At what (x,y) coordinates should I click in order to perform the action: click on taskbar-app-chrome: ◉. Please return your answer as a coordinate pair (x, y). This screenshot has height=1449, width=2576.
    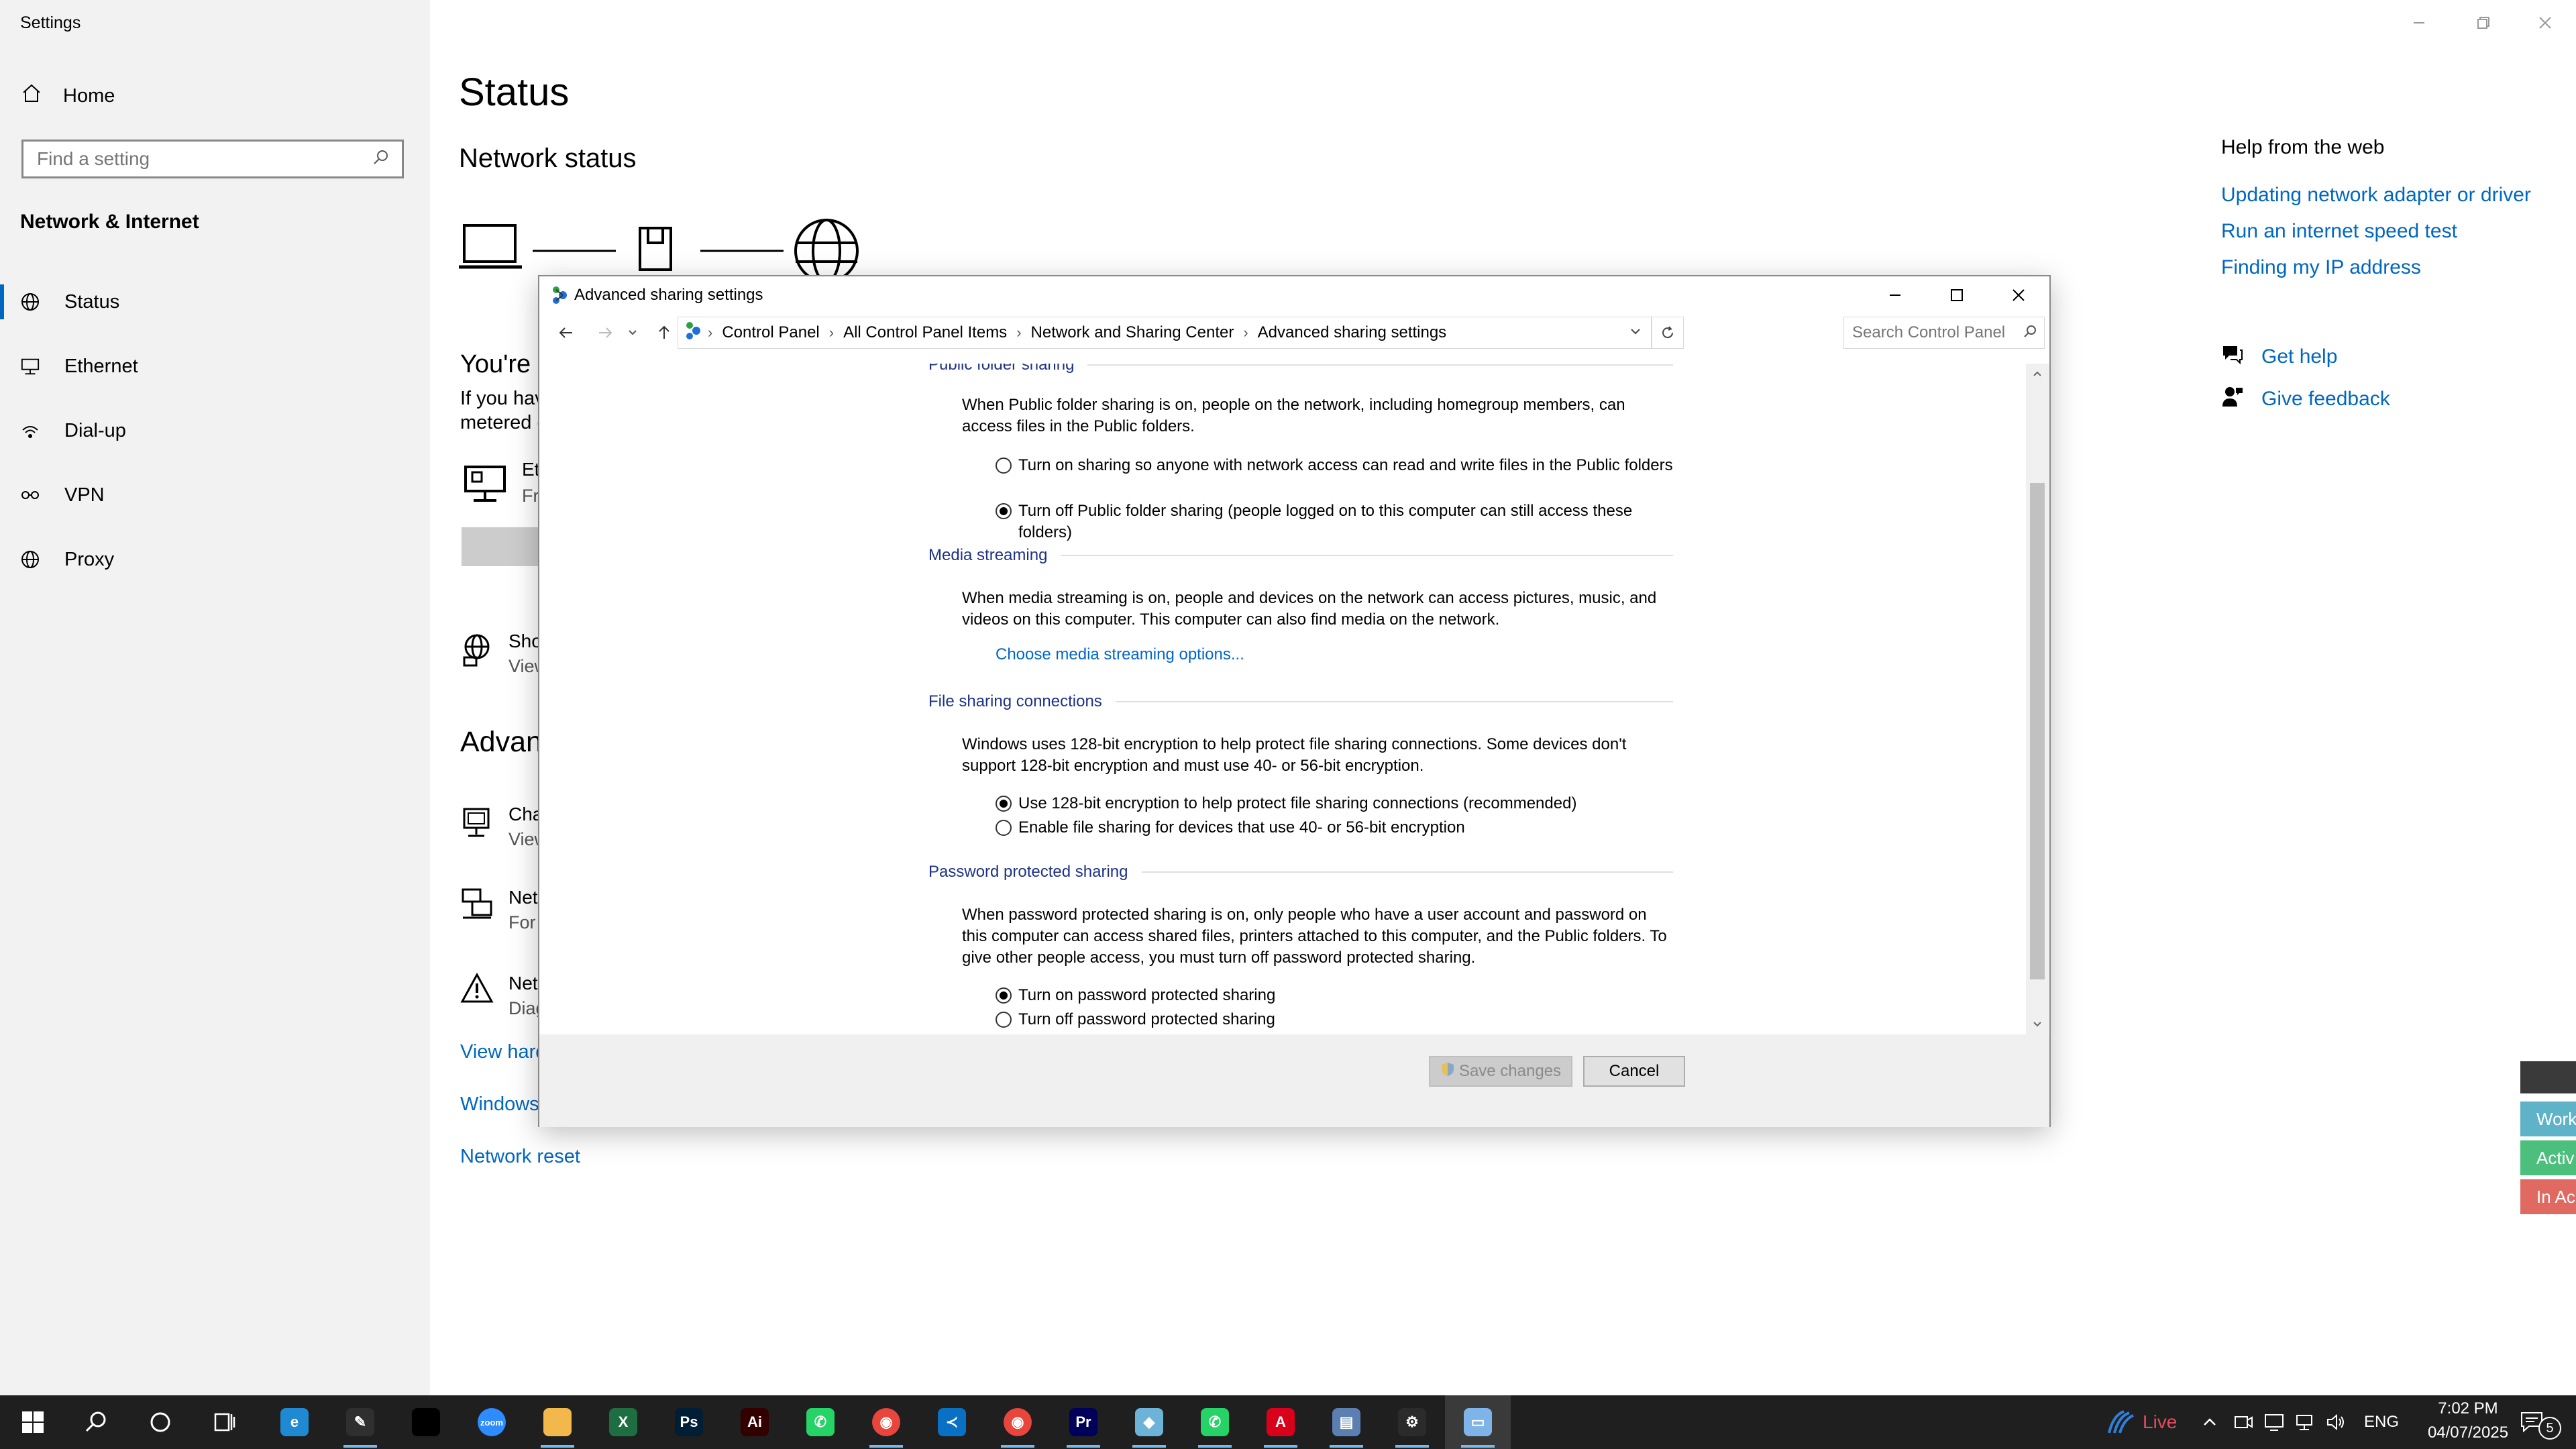
    Looking at the image, I should click on (886, 1422).